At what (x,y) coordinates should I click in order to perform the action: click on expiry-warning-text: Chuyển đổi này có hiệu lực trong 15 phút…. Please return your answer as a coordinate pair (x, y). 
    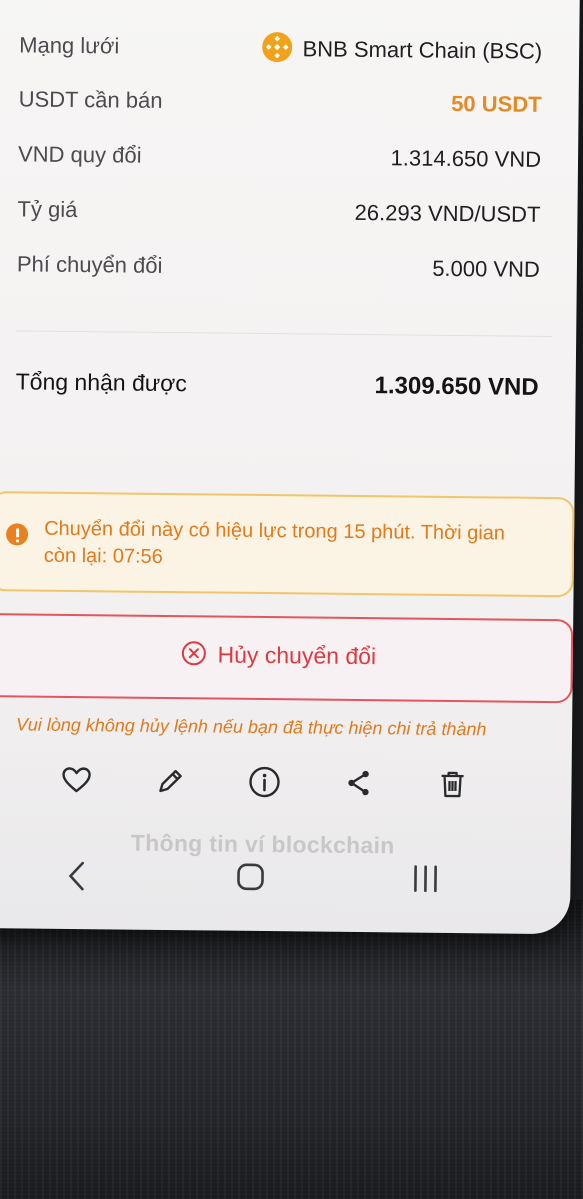
    Looking at the image, I should click on (274, 542).